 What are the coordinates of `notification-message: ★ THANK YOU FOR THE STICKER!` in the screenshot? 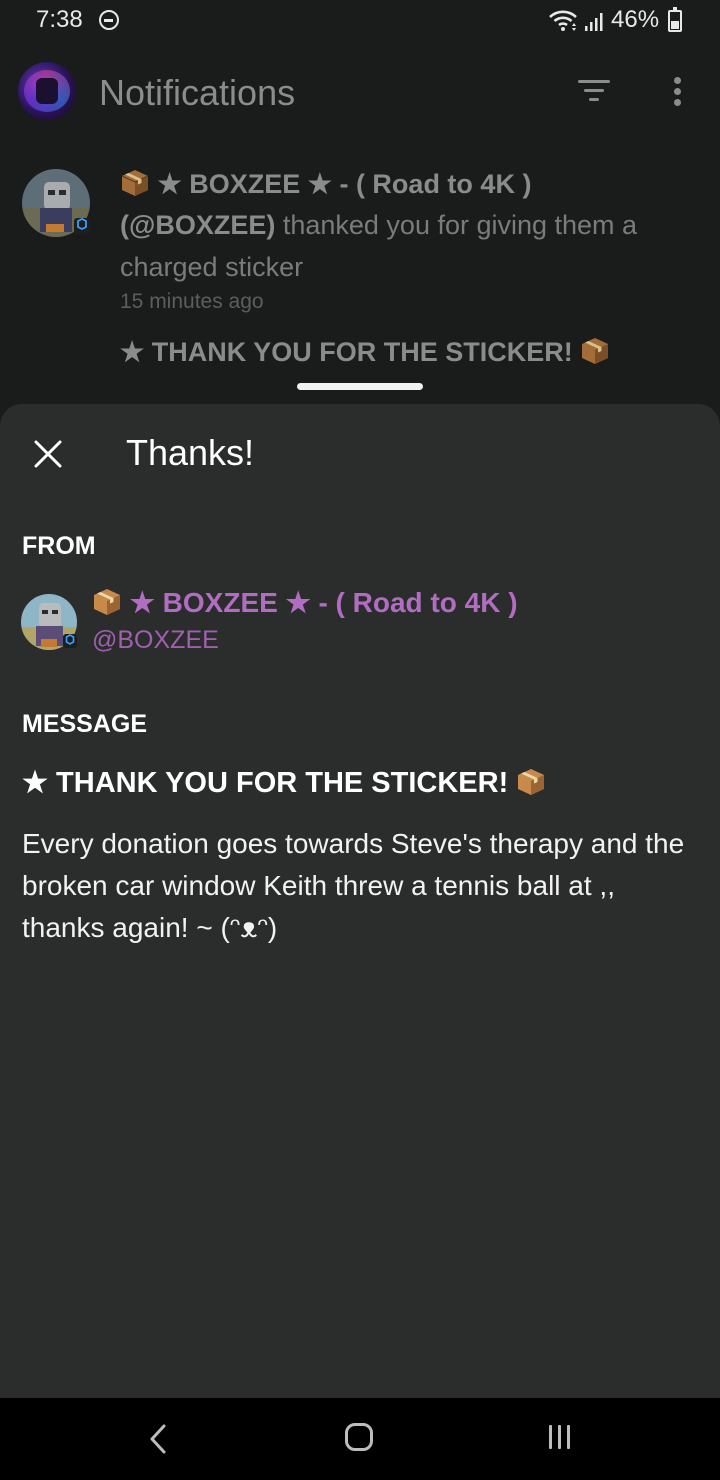 It's located at (365, 352).